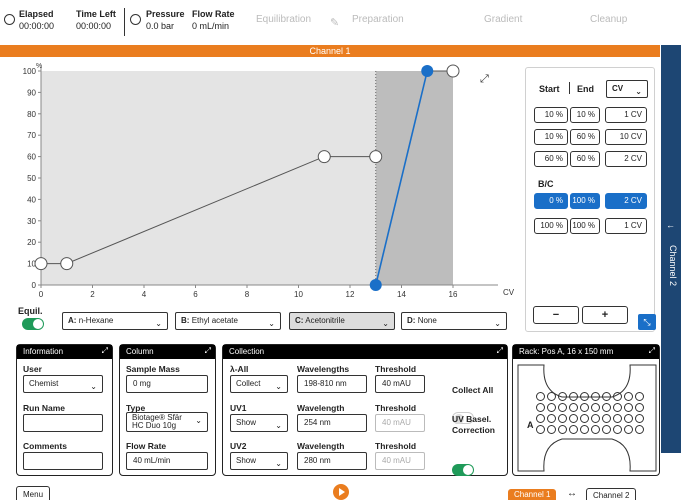 This screenshot has height=500, width=681. I want to click on threshold-input-3: 40 mAU, so click(400, 461).